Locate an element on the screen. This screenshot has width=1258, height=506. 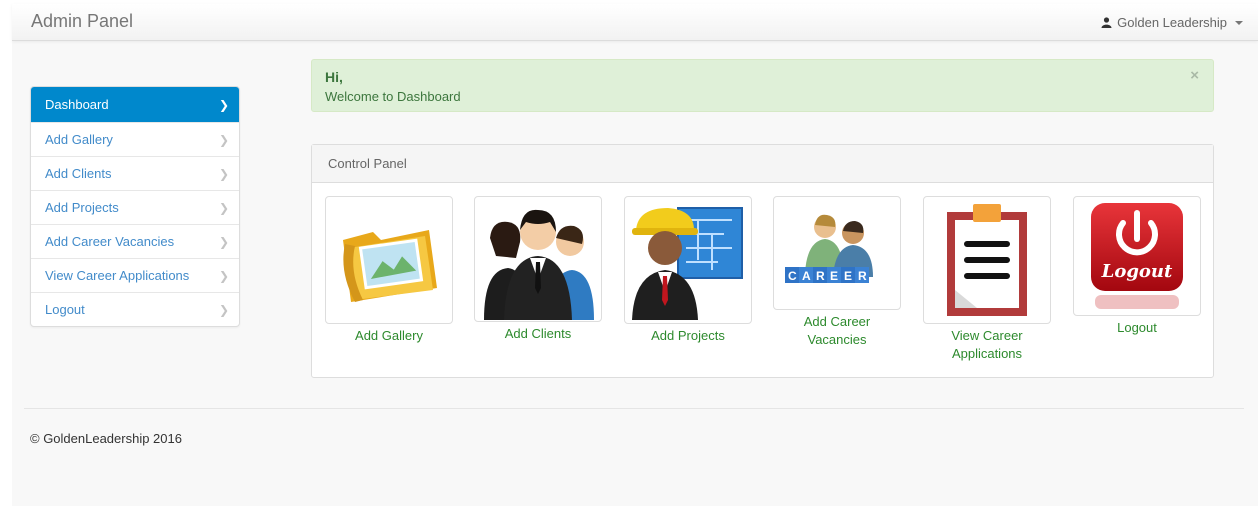
people-group-icon is located at coordinates (539, 264).